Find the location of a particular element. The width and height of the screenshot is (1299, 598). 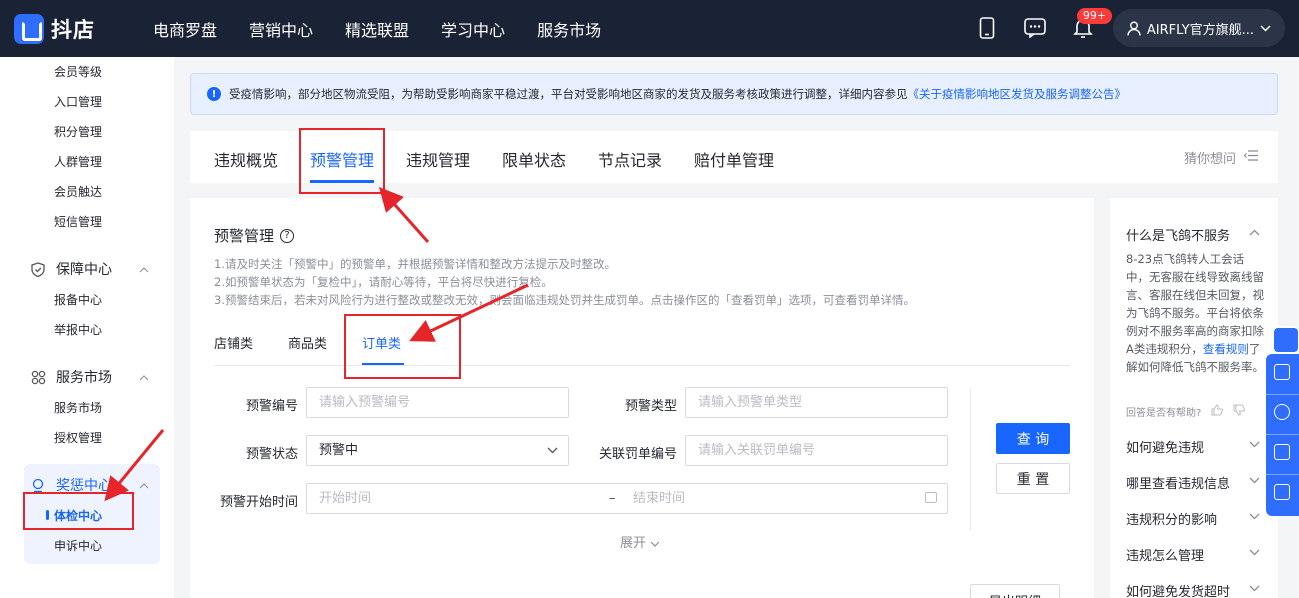

faq-question: 什么是飞鸽不服务 is located at coordinates (1178, 234).